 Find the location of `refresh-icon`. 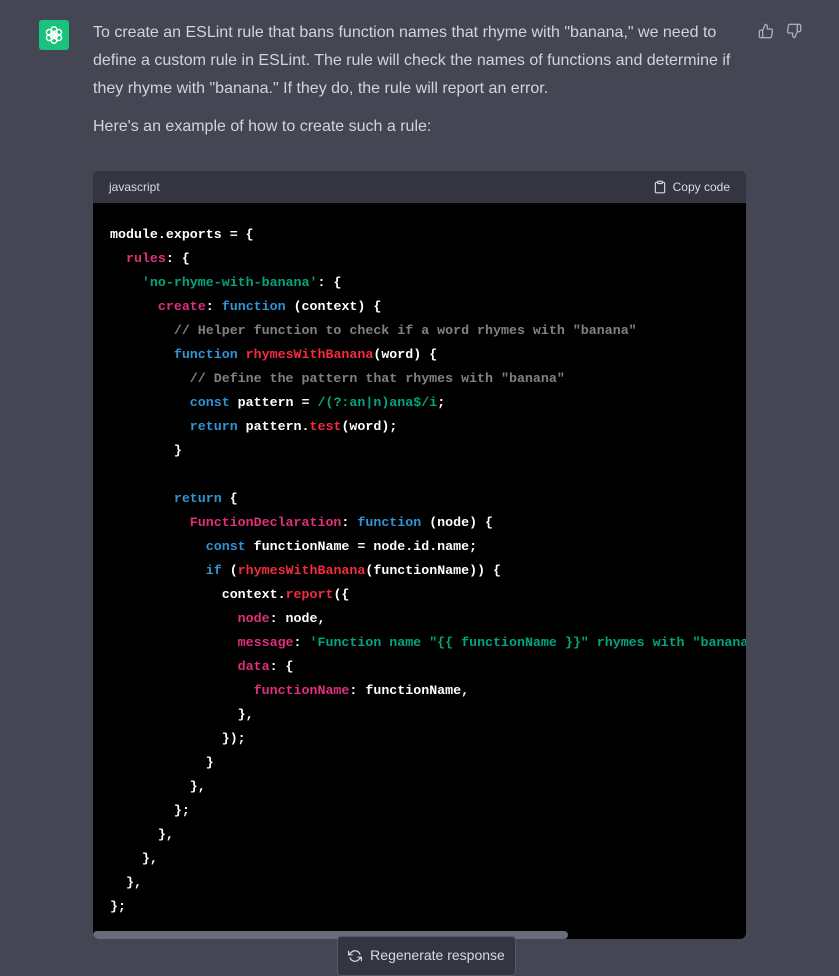

refresh-icon is located at coordinates (355, 956).